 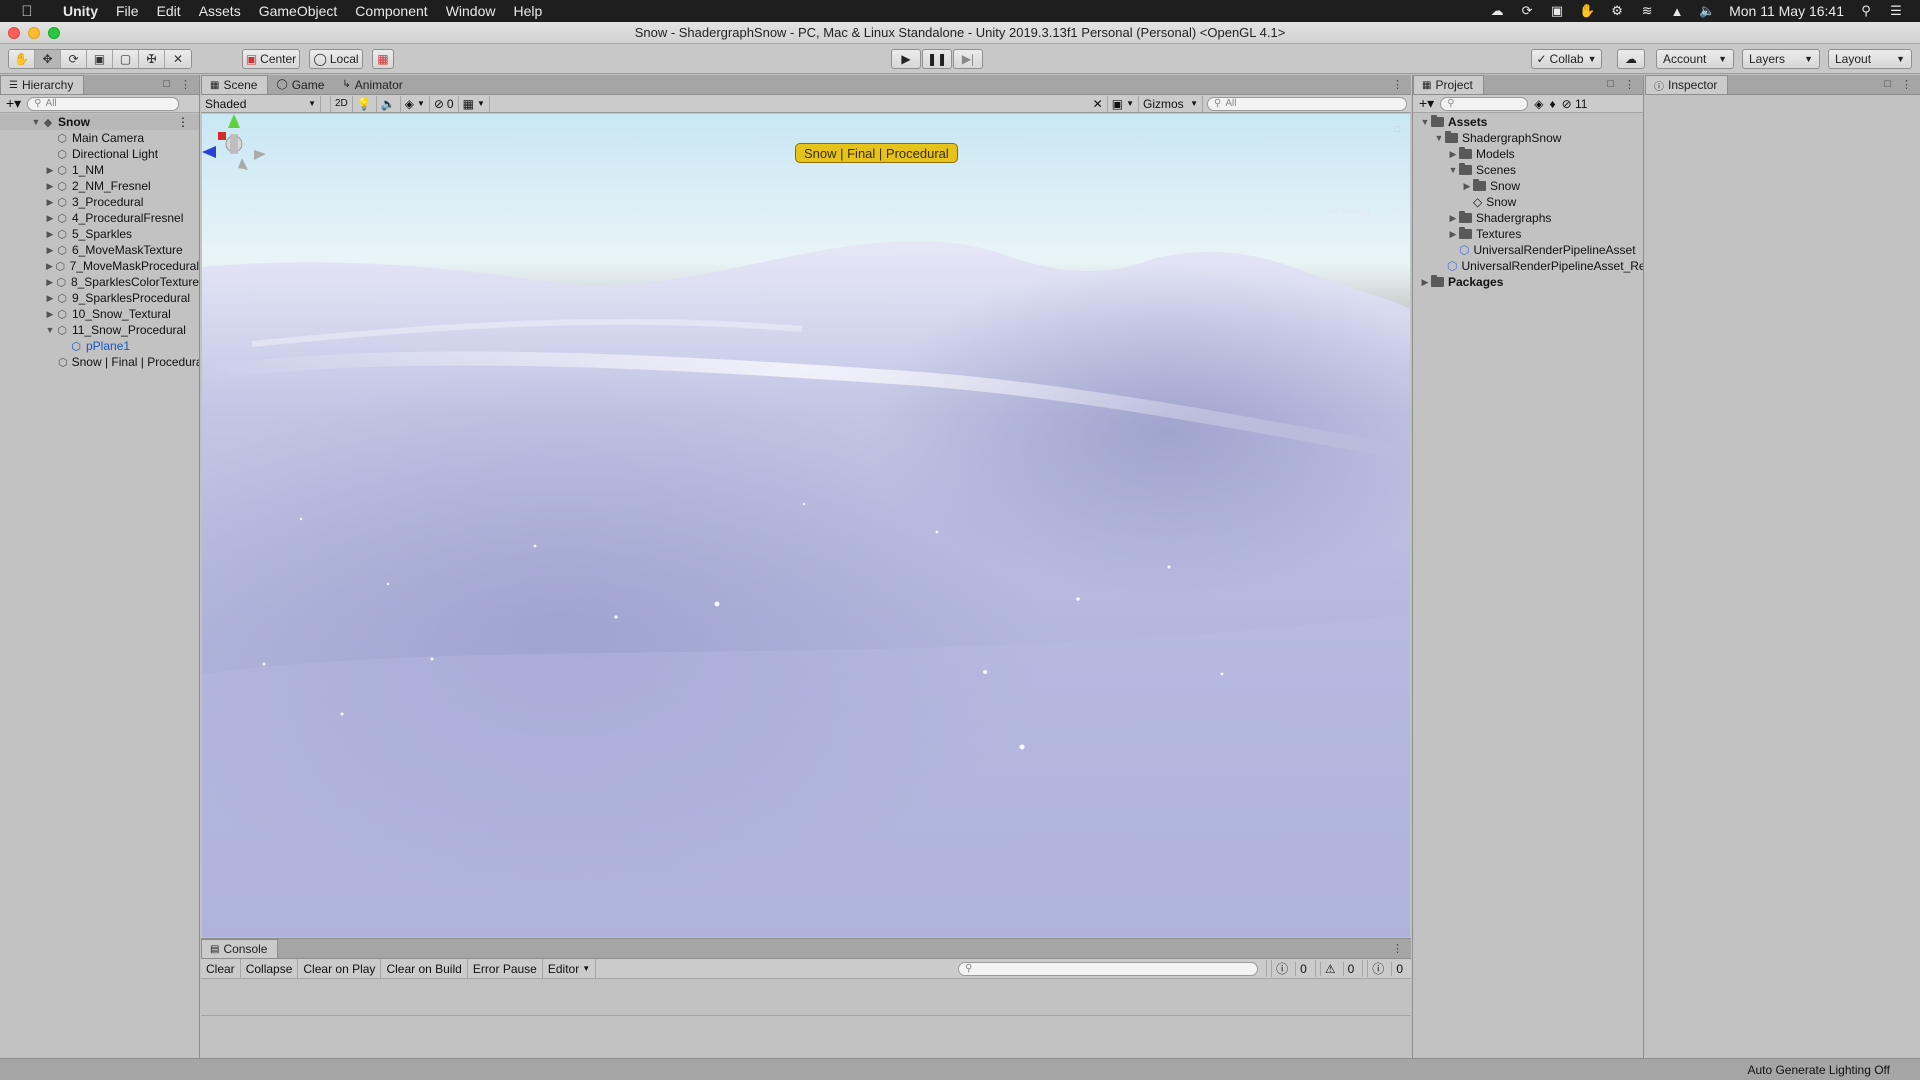 What do you see at coordinates (1575, 104) in the screenshot?
I see `hidden-packages-toggle: ⊘ 11` at bounding box center [1575, 104].